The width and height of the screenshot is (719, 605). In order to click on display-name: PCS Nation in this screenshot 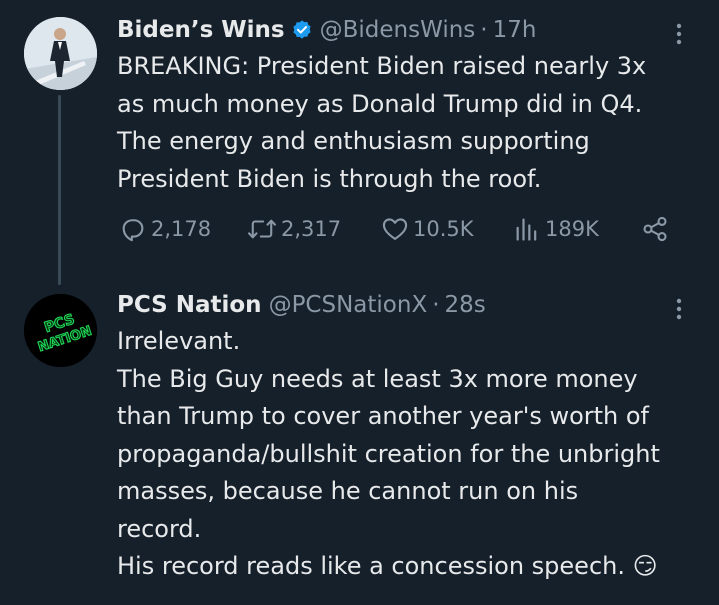, I will do `click(189, 305)`.